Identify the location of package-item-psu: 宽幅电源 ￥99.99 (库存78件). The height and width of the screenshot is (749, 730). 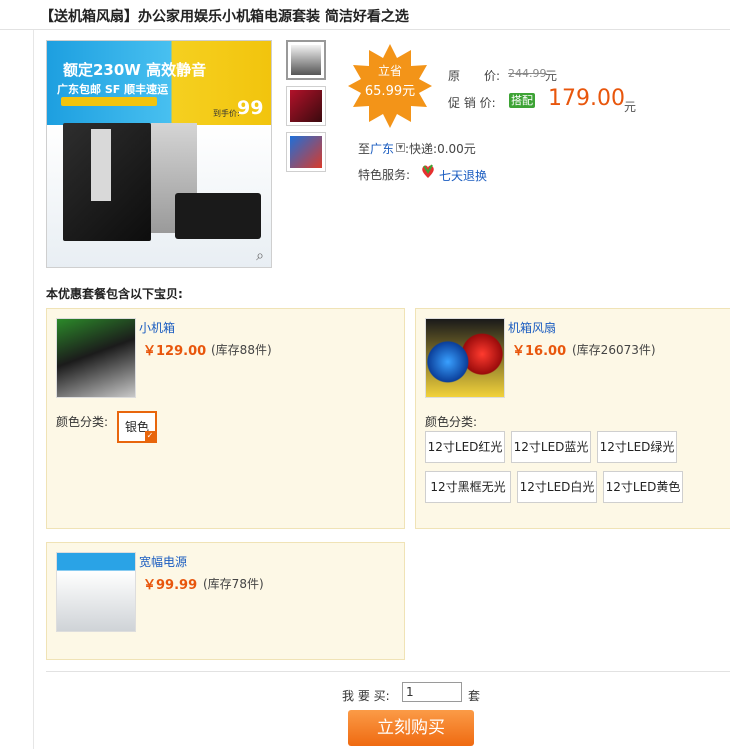
(225, 601).